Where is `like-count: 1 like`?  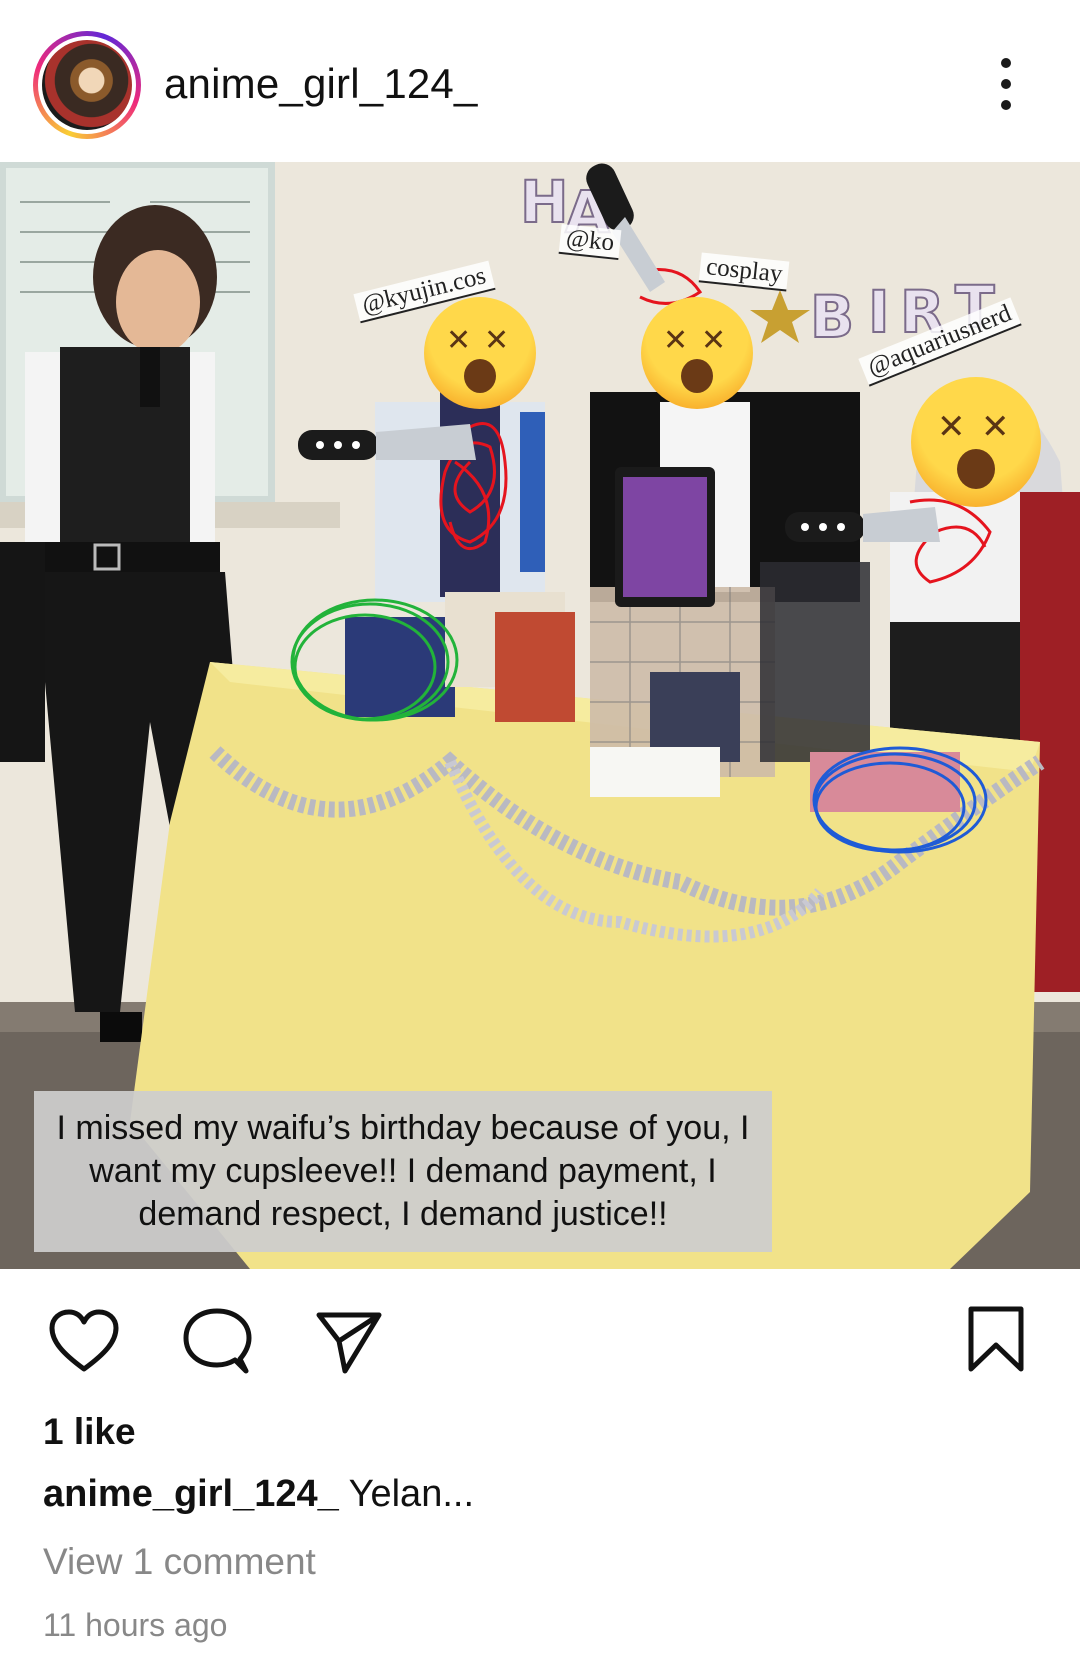
like-count: 1 like is located at coordinates (89, 1432).